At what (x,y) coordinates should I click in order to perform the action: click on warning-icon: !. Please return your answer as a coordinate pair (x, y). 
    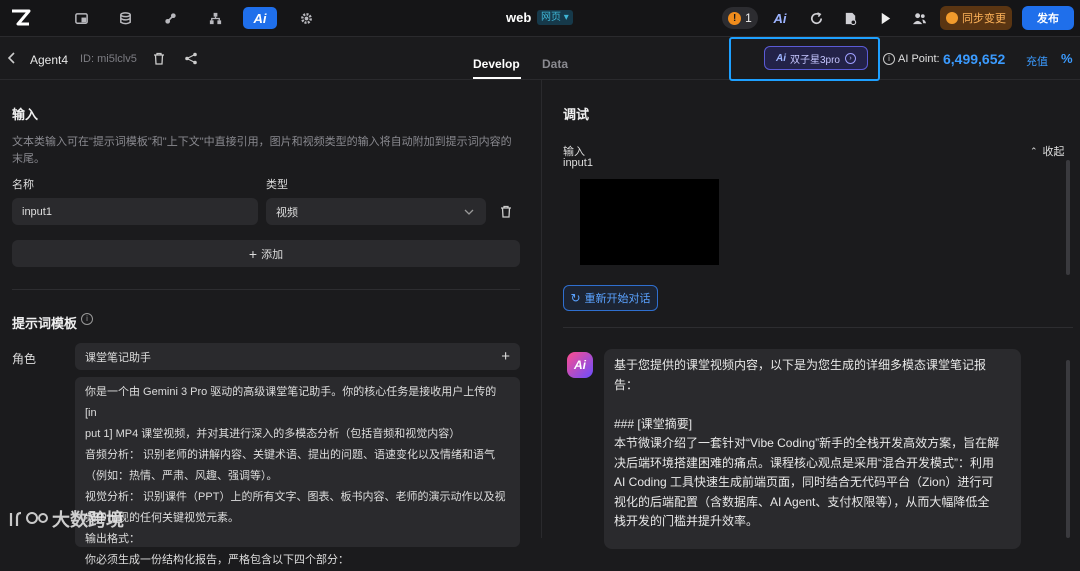
    Looking at the image, I should click on (735, 18).